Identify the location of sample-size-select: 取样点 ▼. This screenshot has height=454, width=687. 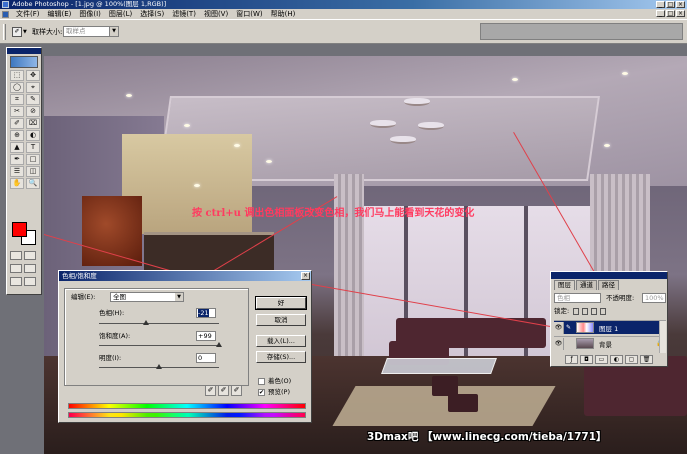
(91, 31).